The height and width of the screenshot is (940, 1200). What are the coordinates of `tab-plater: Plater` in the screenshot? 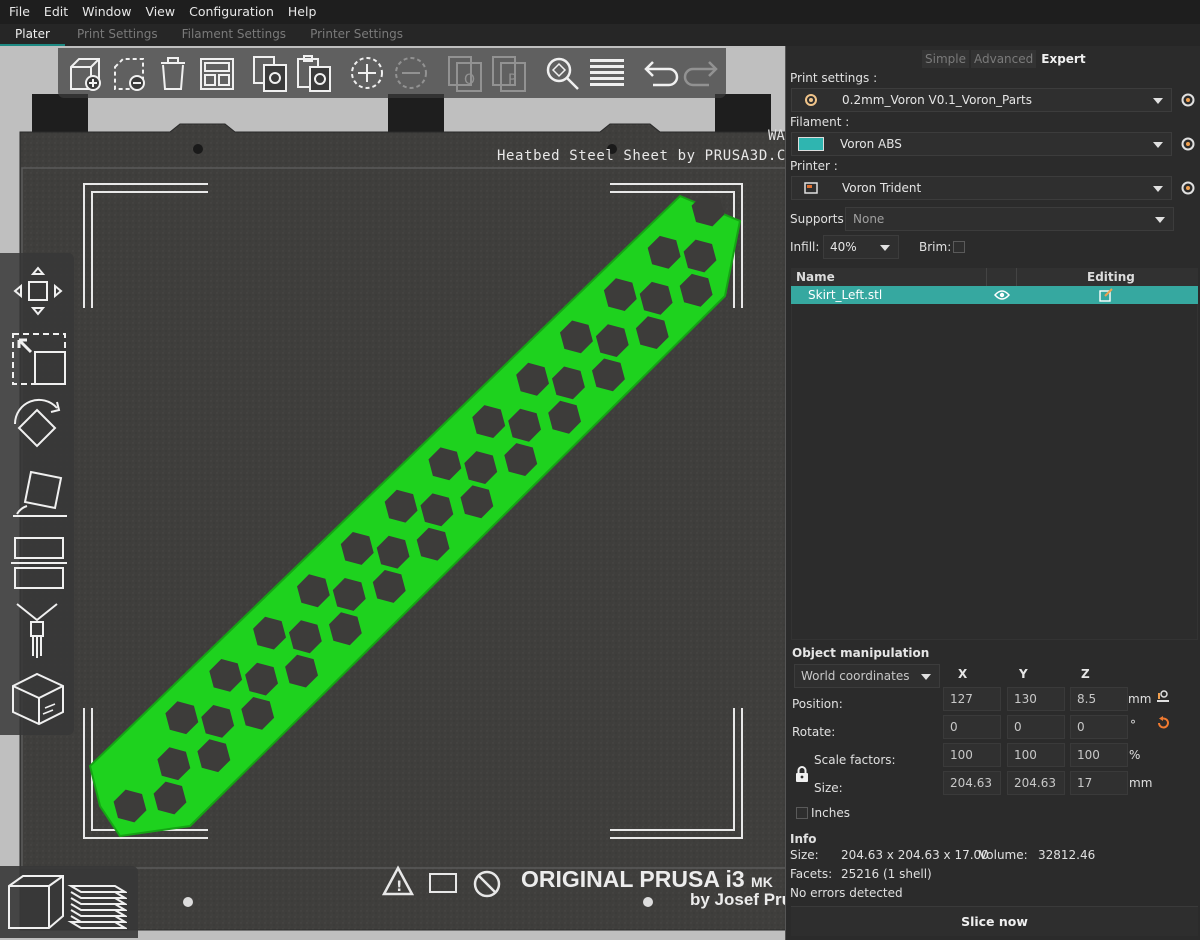 It's located at (32, 35).